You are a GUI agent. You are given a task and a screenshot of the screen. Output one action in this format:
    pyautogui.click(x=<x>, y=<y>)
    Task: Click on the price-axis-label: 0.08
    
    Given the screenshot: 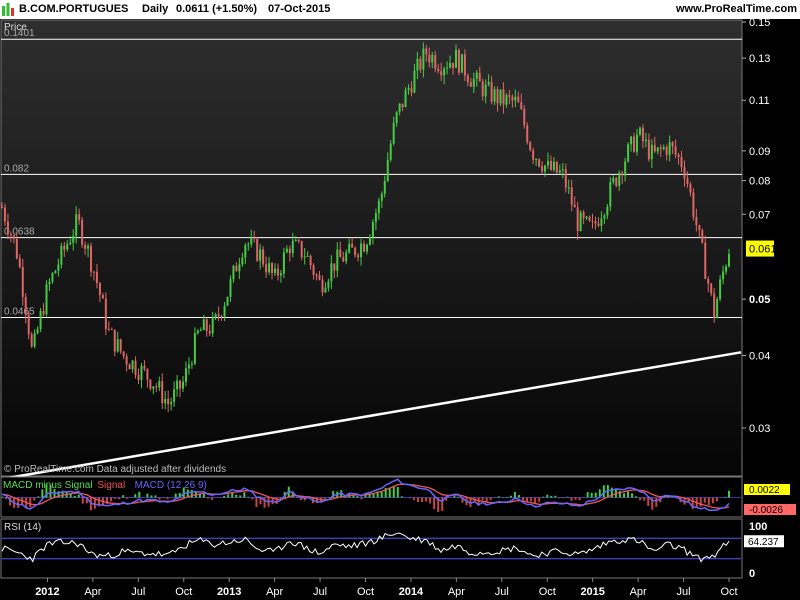 What is the action you would take?
    pyautogui.click(x=759, y=182)
    